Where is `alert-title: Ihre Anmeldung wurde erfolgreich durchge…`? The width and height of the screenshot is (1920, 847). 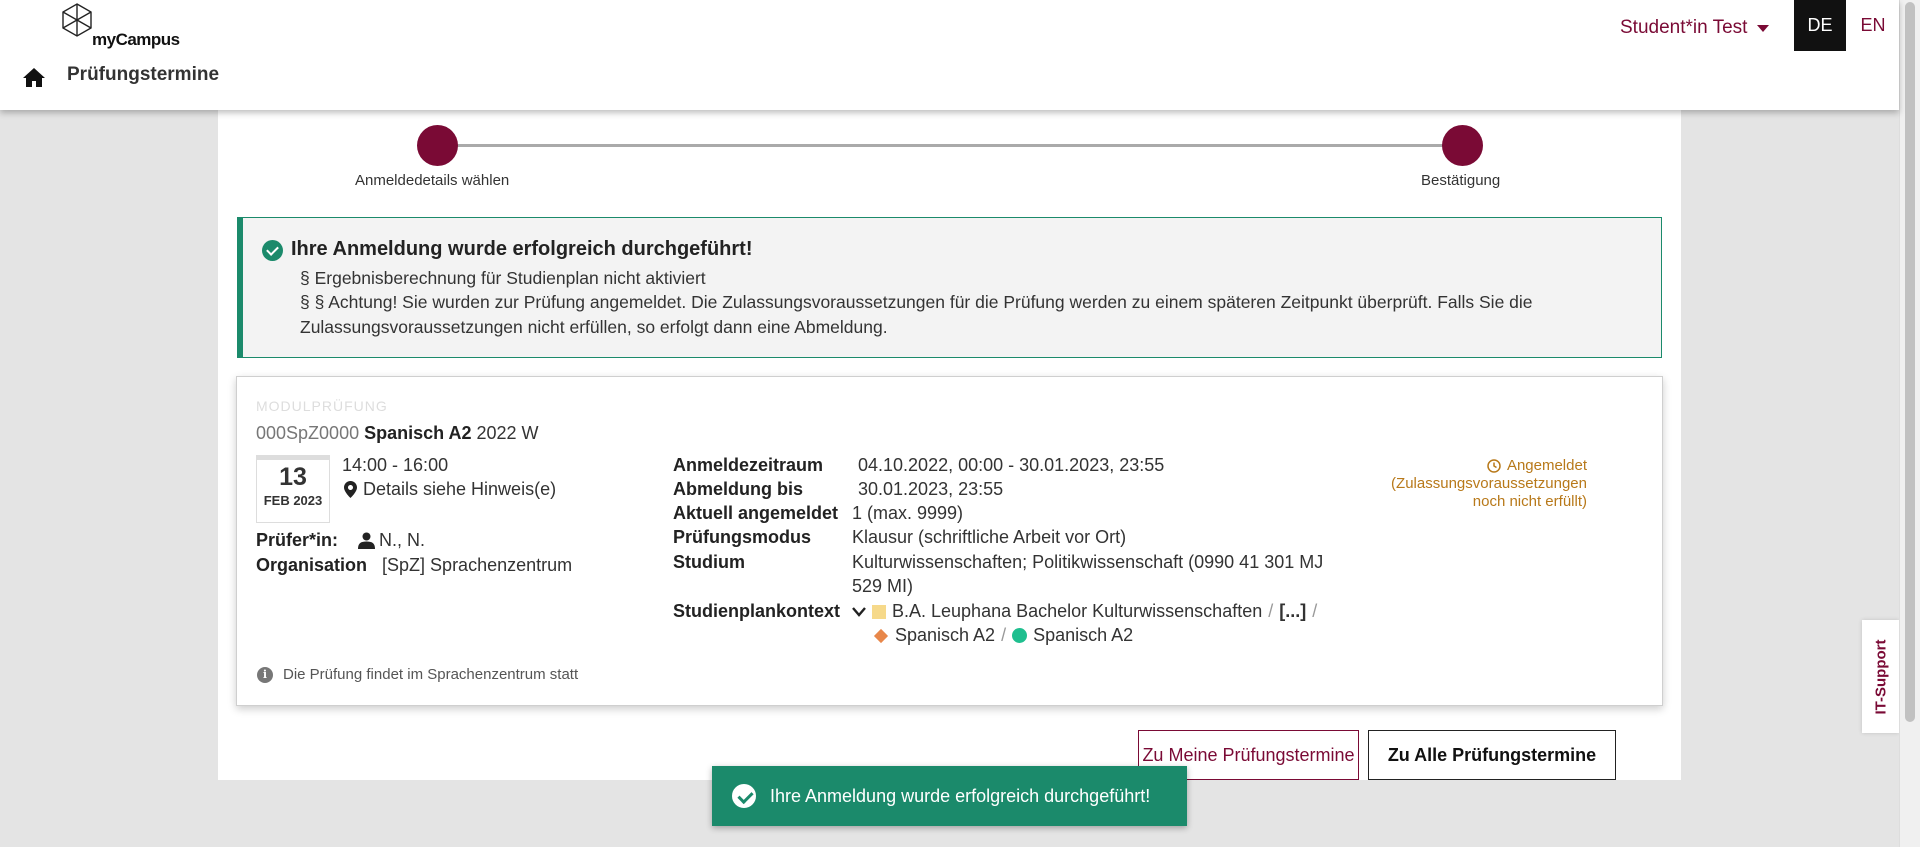
alert-title: Ihre Anmeldung wurde erfolgreich durchge… is located at coordinates (522, 249).